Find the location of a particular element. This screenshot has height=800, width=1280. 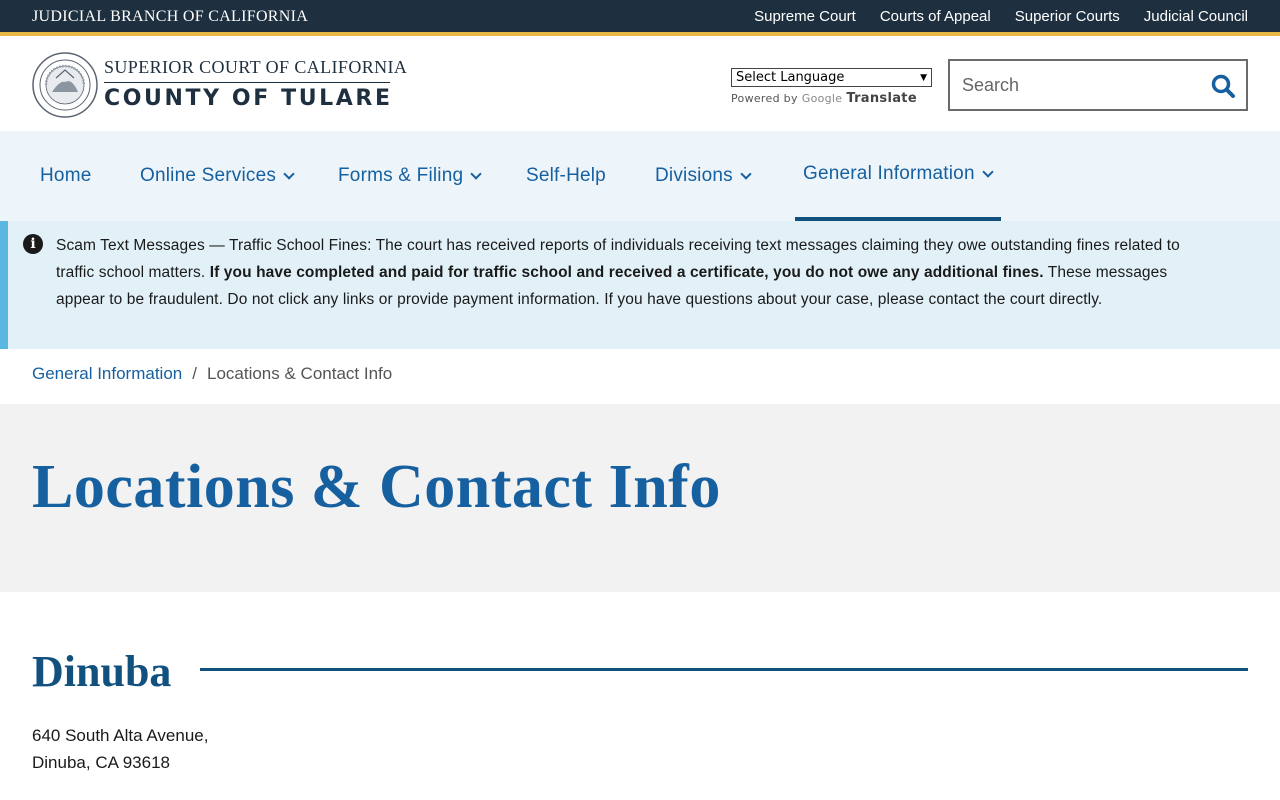

powered-by-google-translate: Powered by Google Translate is located at coordinates (824, 98).